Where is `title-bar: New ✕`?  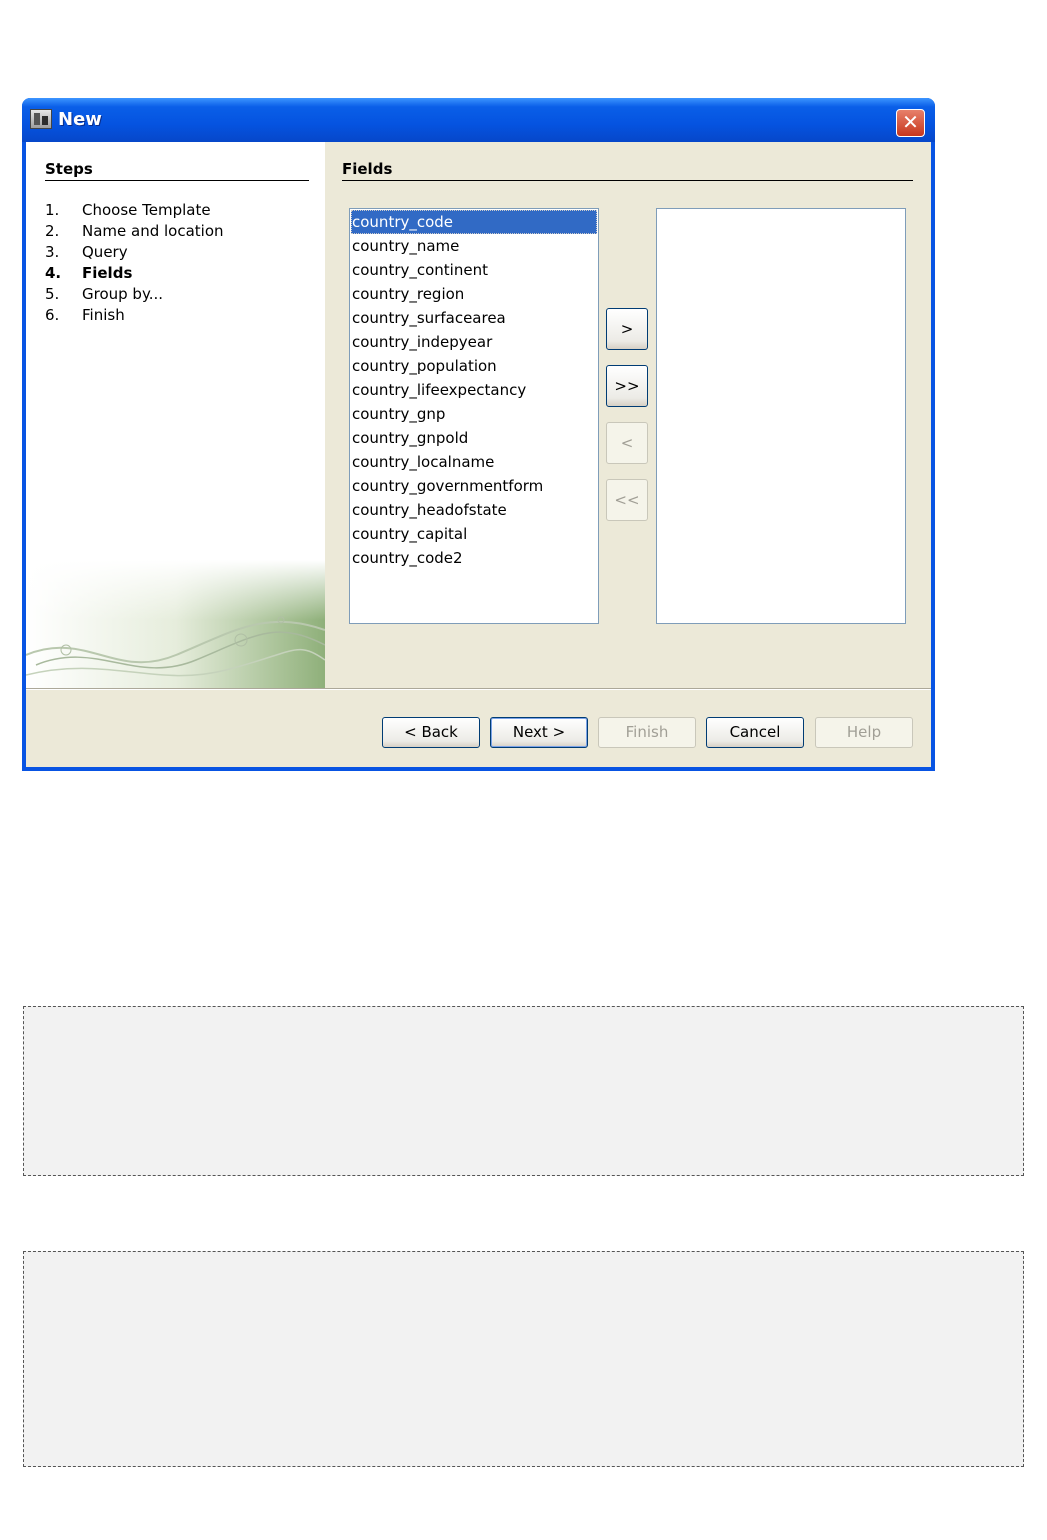 title-bar: New ✕ is located at coordinates (478, 120).